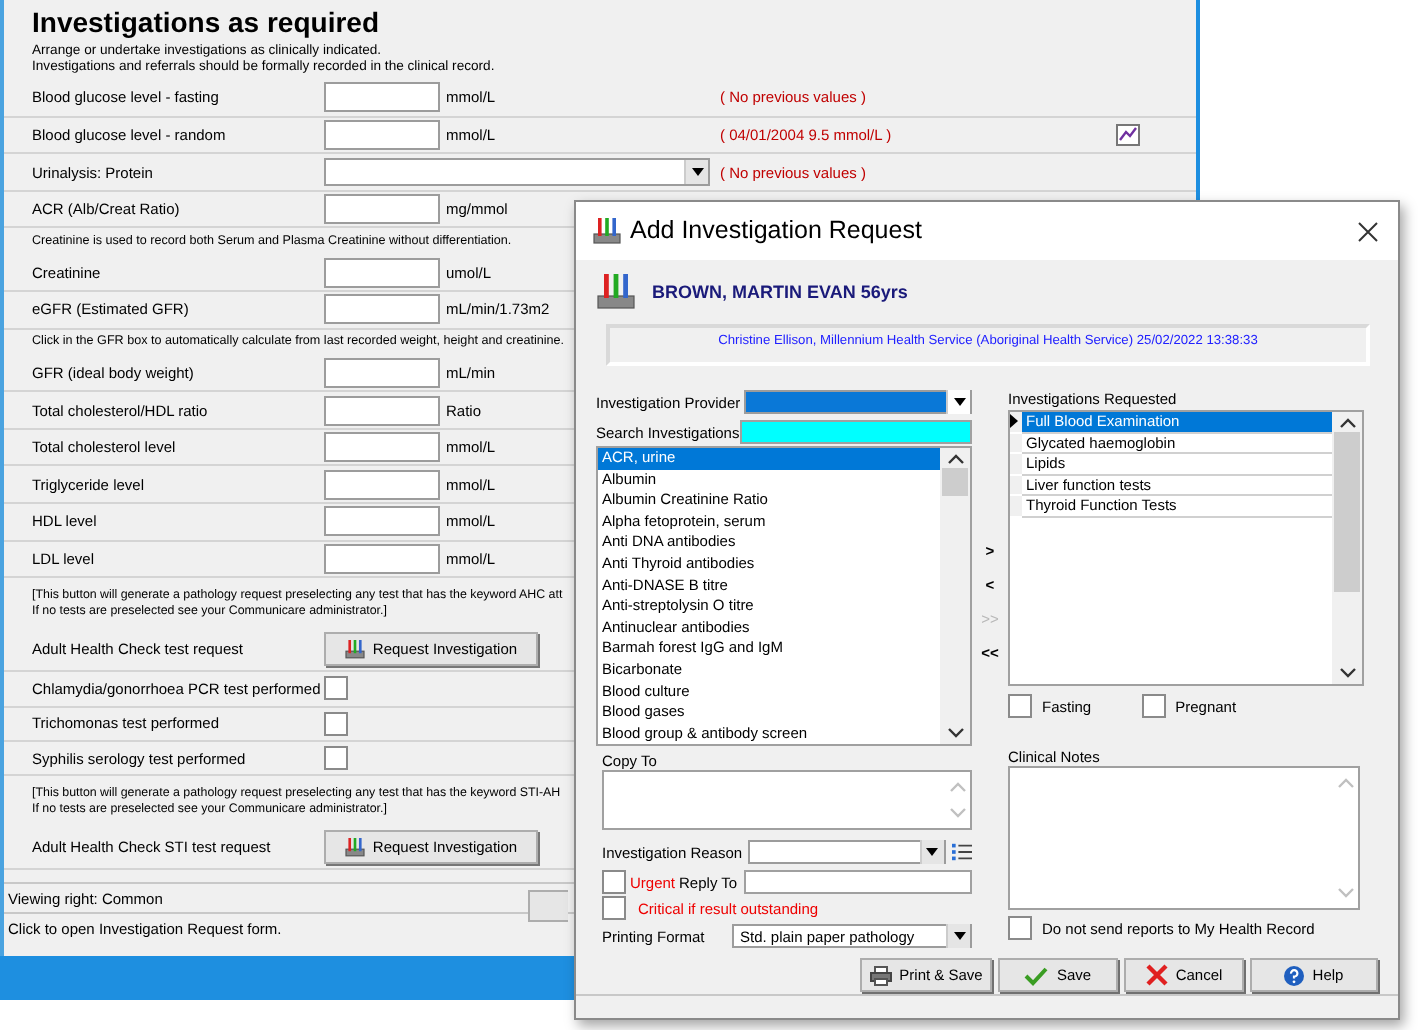 The height and width of the screenshot is (1030, 1418). Describe the element at coordinates (787, 800) in the screenshot. I see `copy-to-field` at that location.